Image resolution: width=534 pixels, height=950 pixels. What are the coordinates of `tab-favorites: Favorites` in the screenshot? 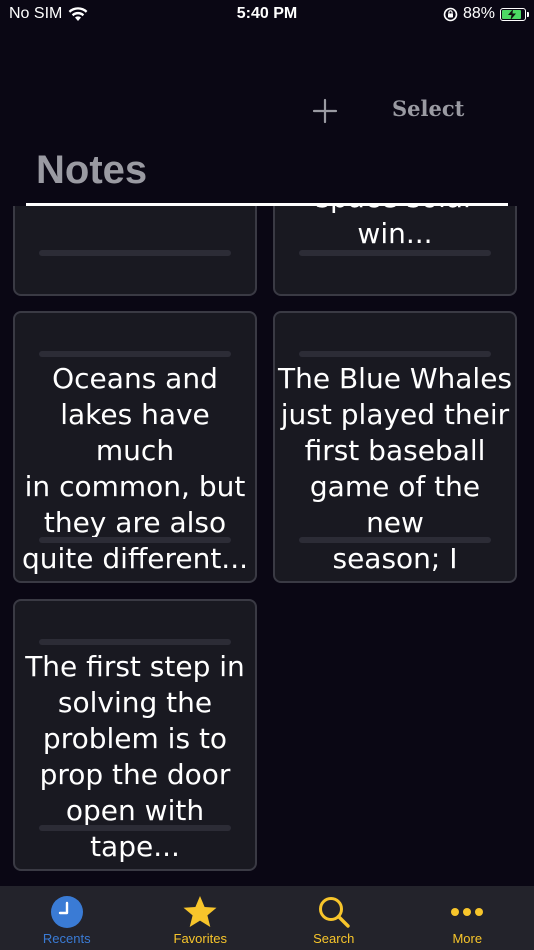 It's located at (201, 918).